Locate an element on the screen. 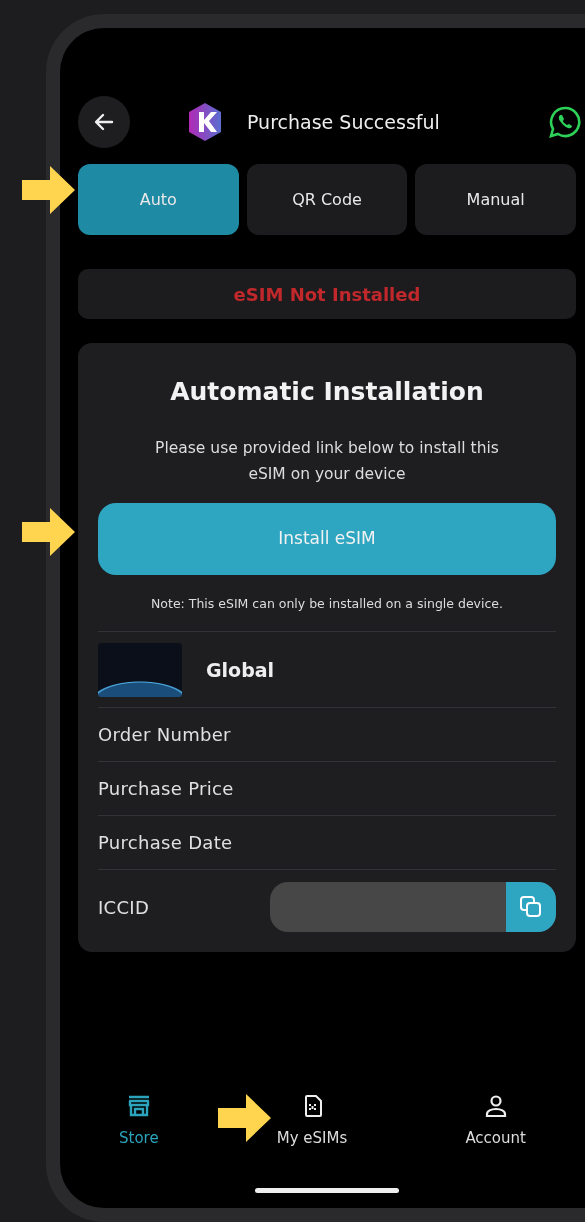 The height and width of the screenshot is (1222, 585). tab: Manual is located at coordinates (495, 199).